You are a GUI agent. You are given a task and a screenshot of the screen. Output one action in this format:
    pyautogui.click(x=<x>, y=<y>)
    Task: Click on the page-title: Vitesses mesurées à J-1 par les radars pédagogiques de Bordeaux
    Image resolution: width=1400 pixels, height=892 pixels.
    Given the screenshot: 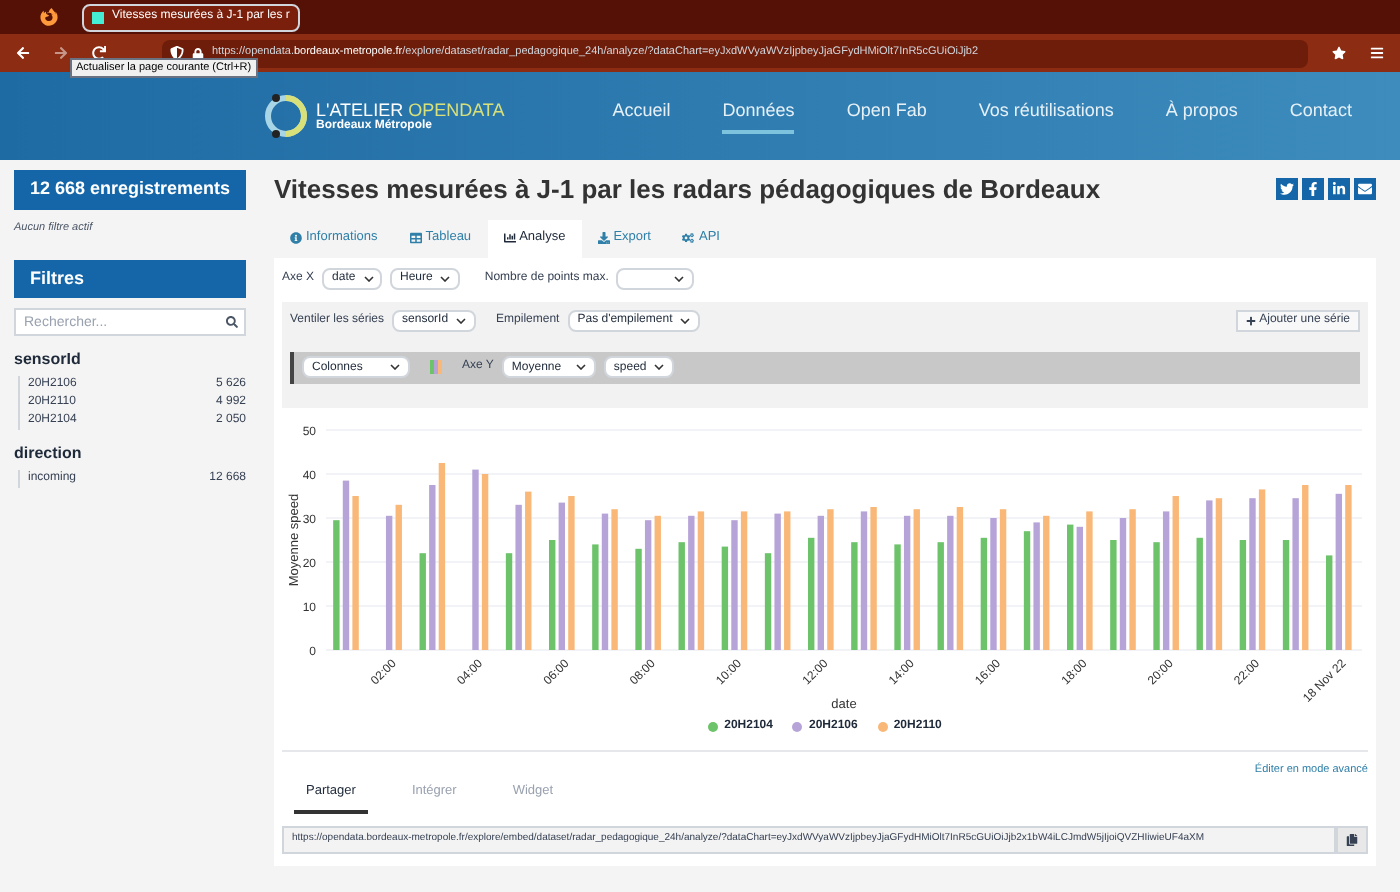 What is the action you would take?
    pyautogui.click(x=687, y=190)
    